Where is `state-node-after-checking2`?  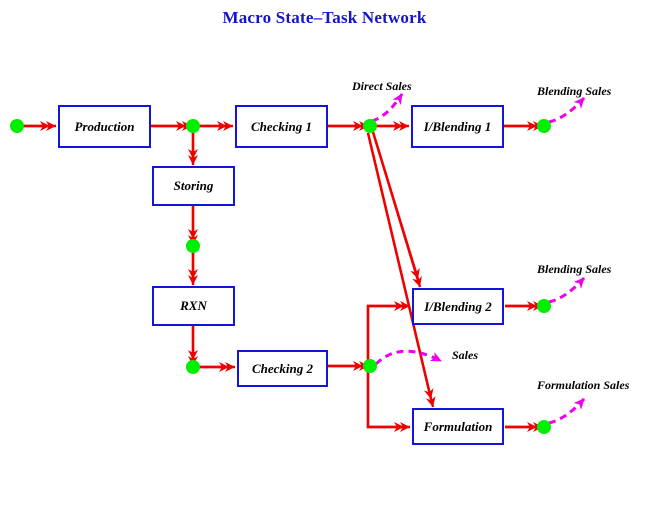 state-node-after-checking2 is located at coordinates (370, 366).